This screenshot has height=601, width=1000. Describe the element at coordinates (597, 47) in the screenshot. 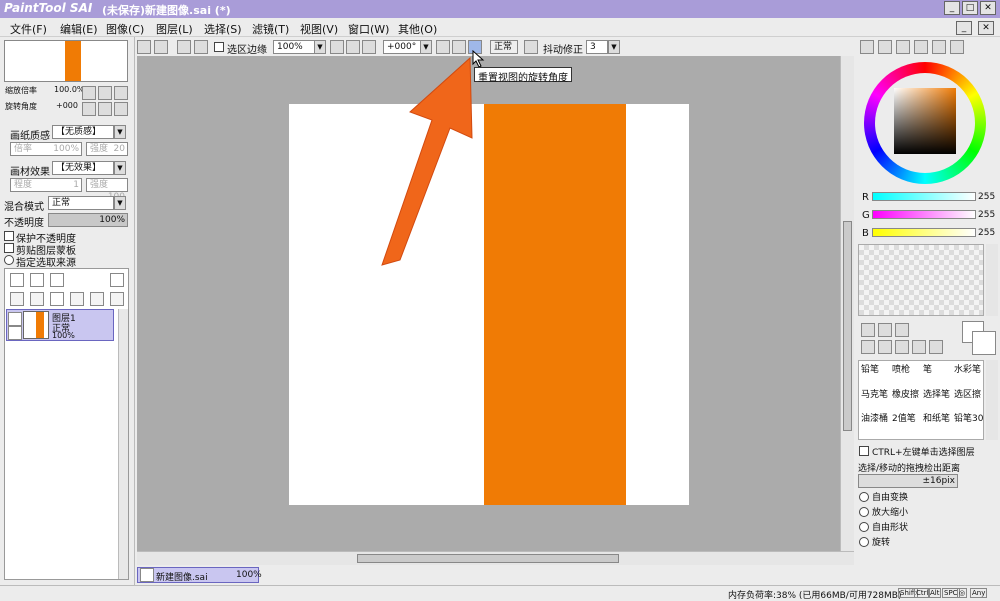

I see `stabilizer-field: 3` at that location.